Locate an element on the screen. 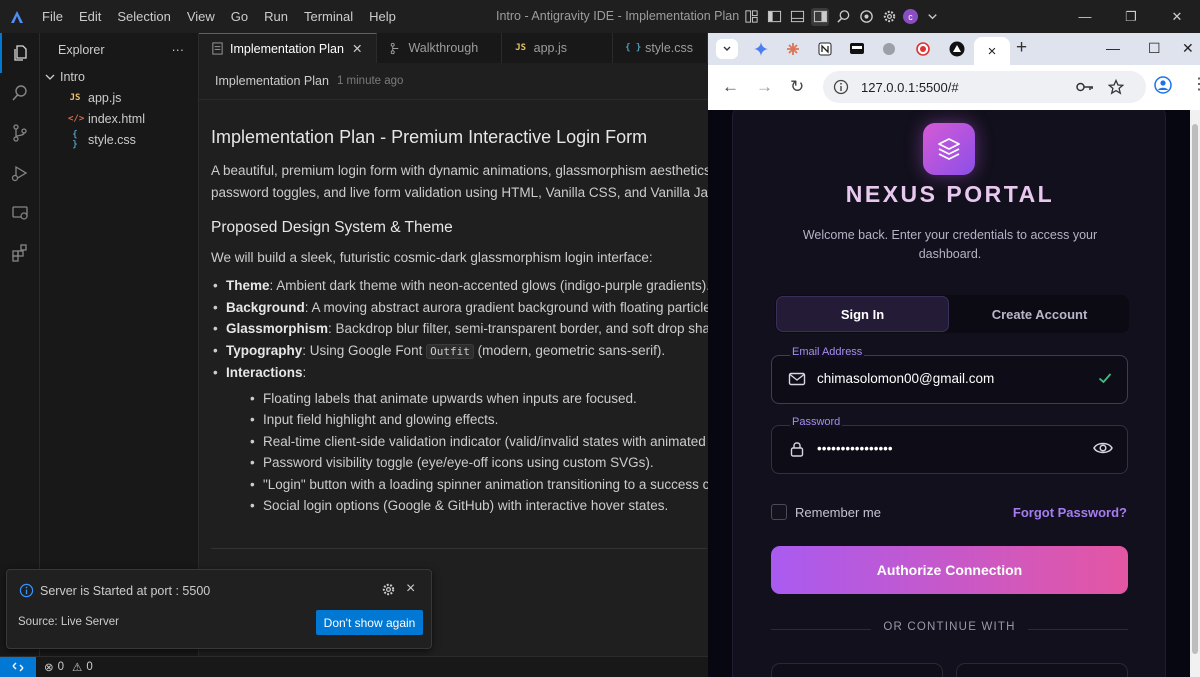 Image resolution: width=1200 pixels, height=677 pixels. active-browser-tab: × is located at coordinates (992, 51).